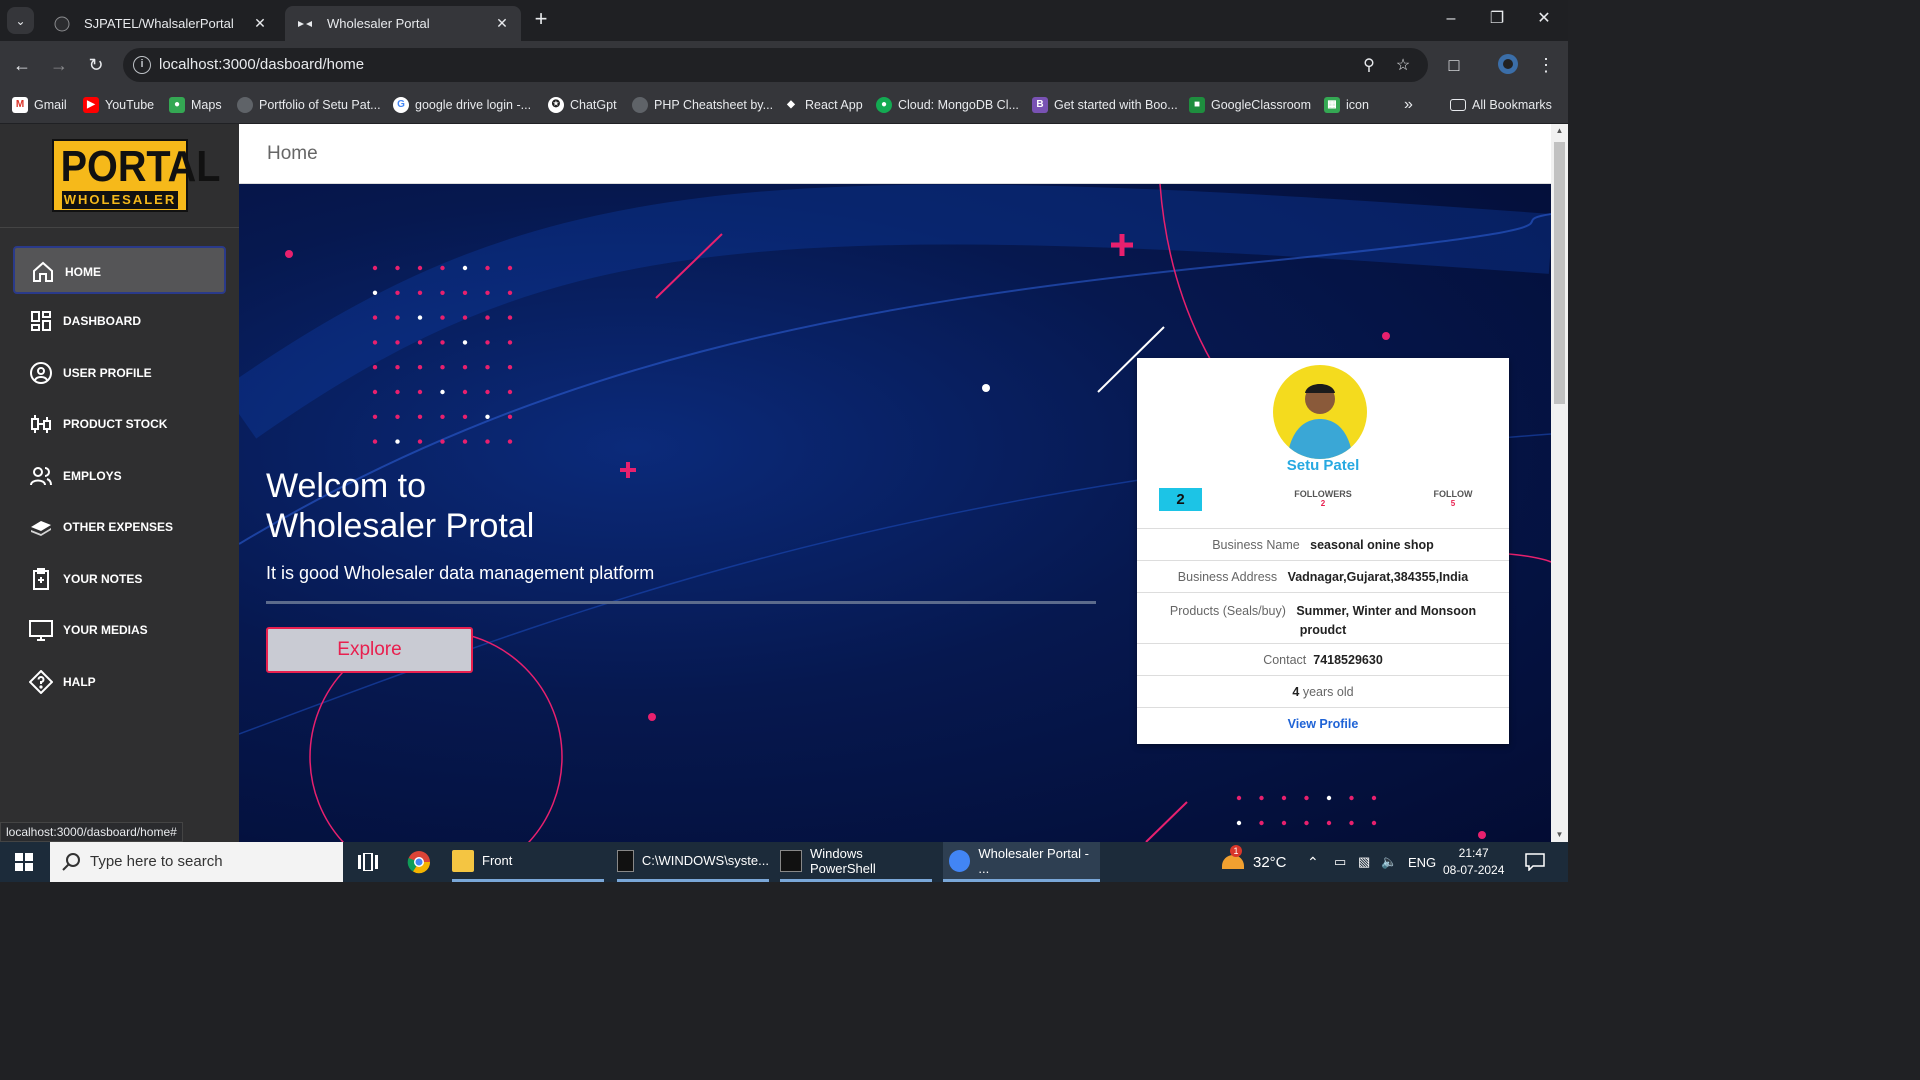 The height and width of the screenshot is (1080, 1920). I want to click on show-hidden-icons: ⌃, so click(1313, 862).